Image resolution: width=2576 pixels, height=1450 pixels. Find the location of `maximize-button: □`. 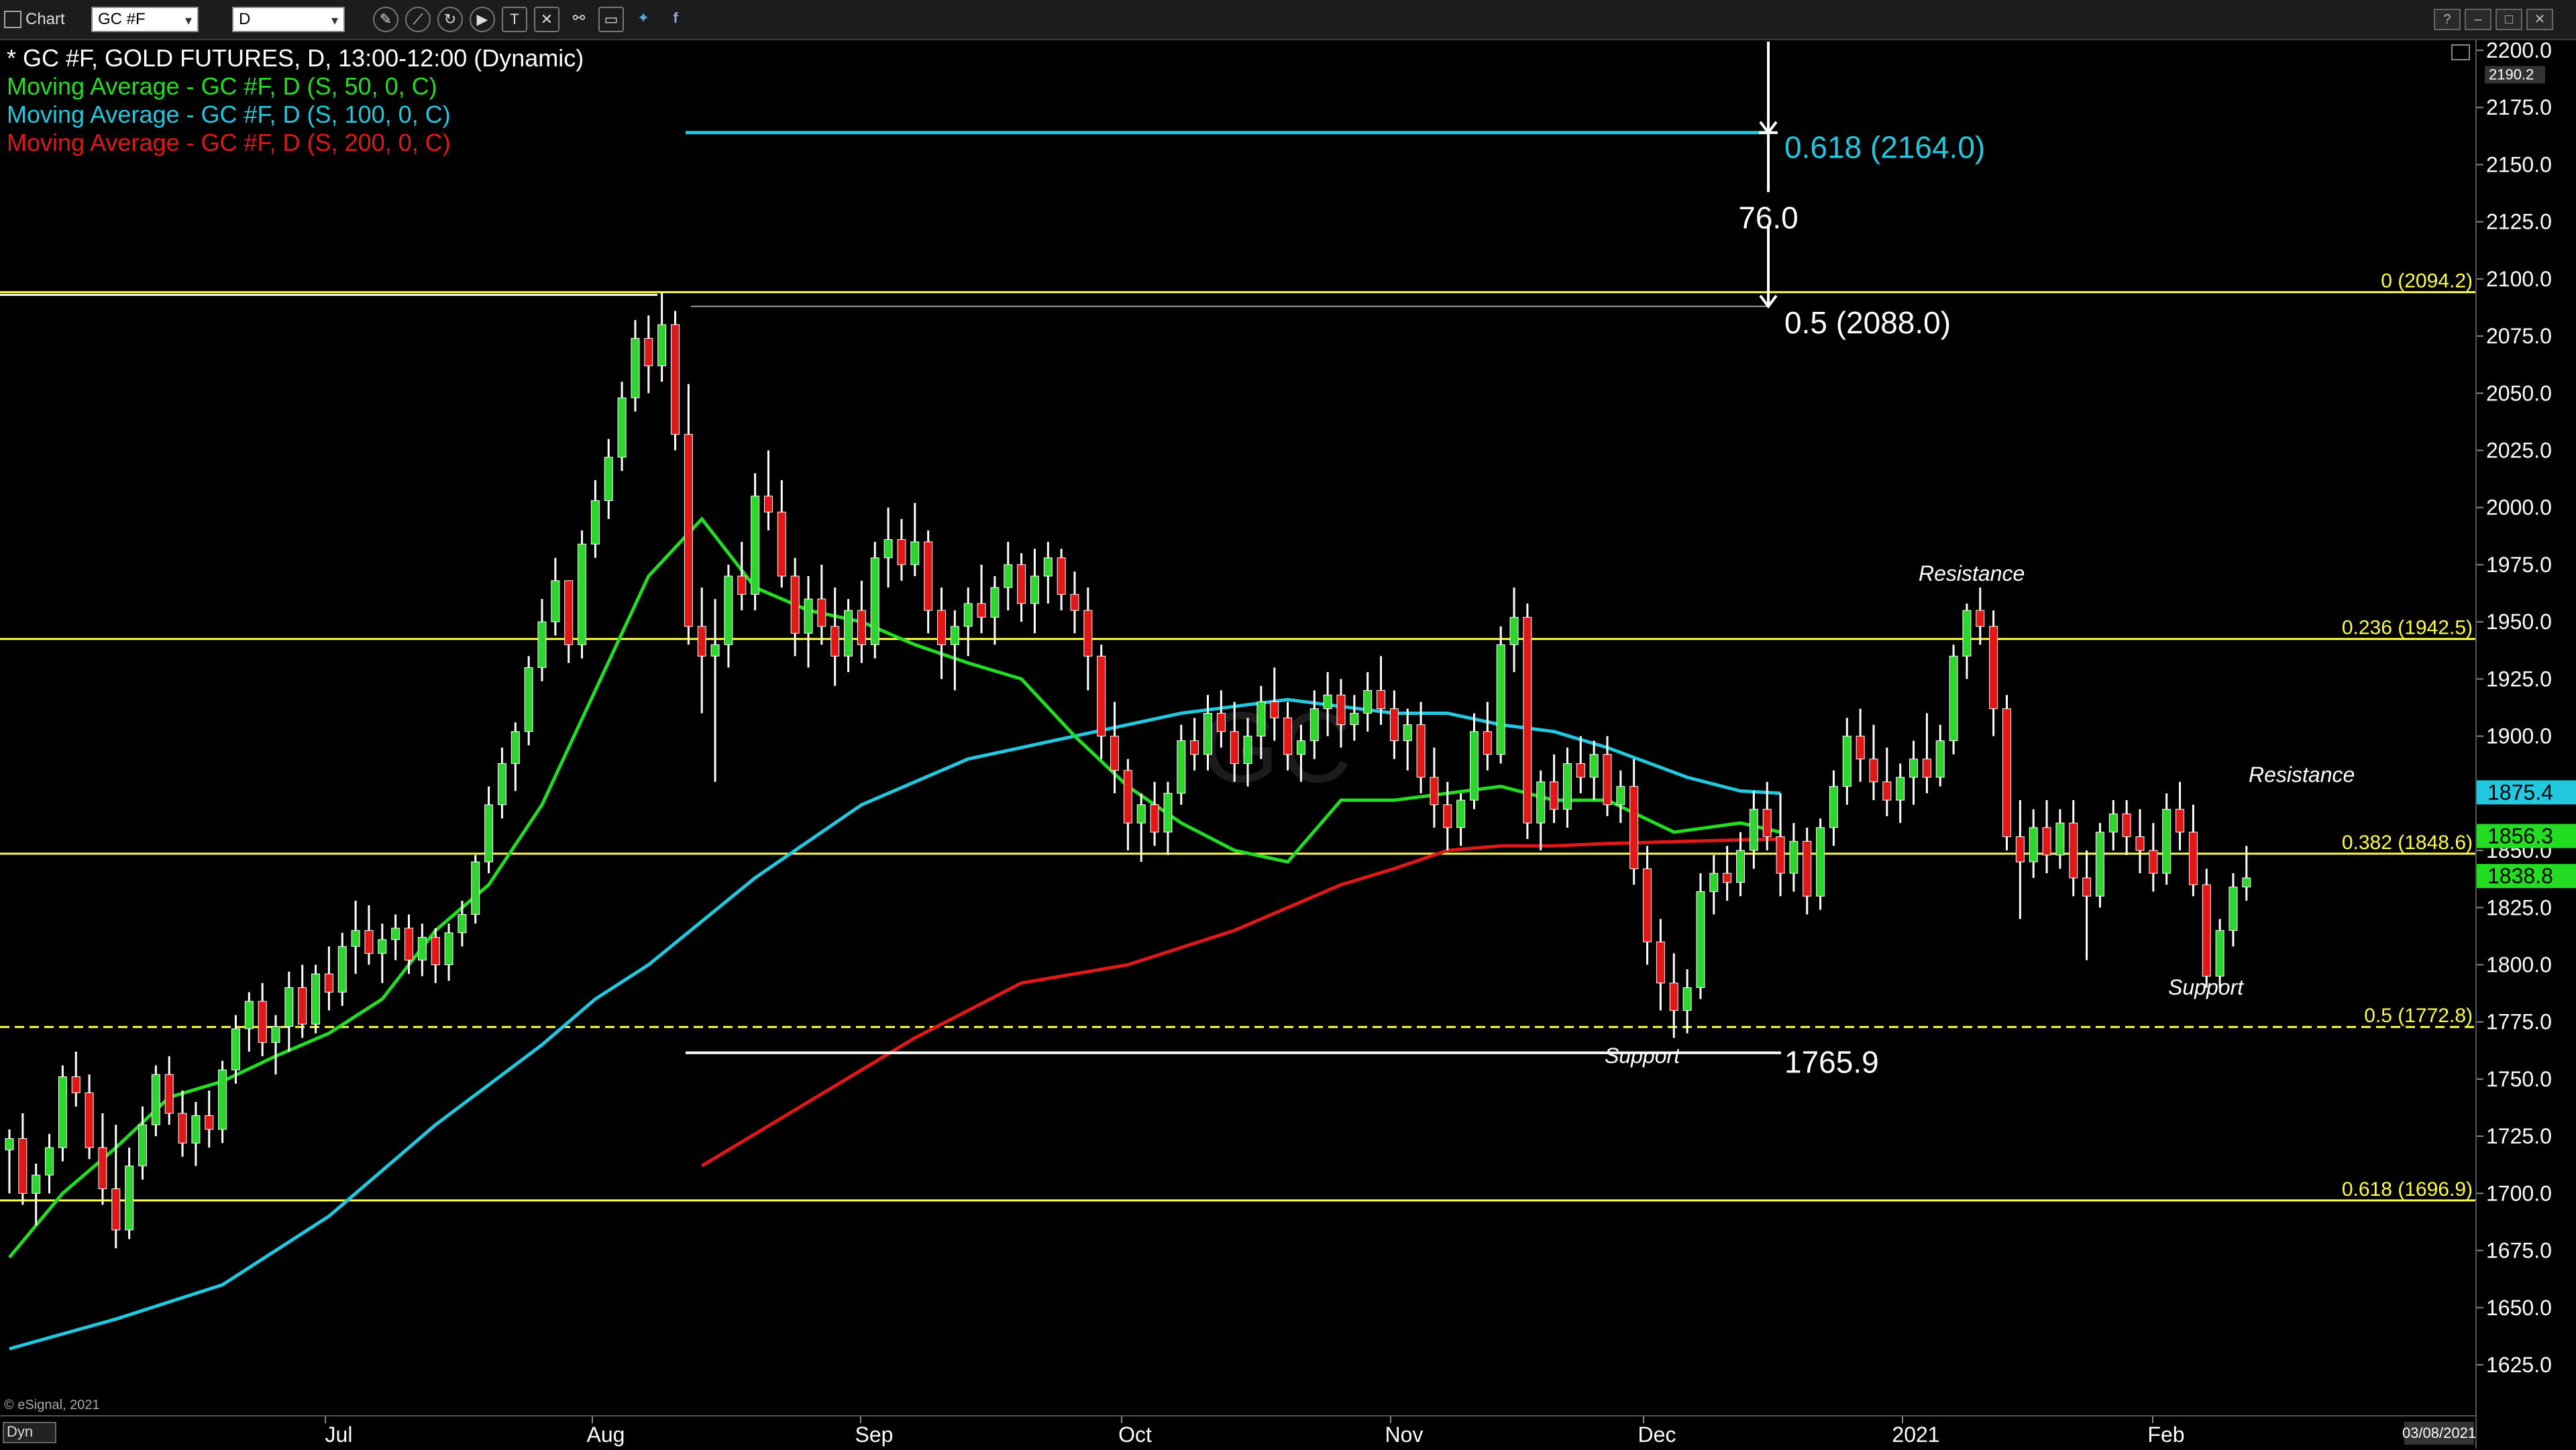

maximize-button: □ is located at coordinates (2509, 19).